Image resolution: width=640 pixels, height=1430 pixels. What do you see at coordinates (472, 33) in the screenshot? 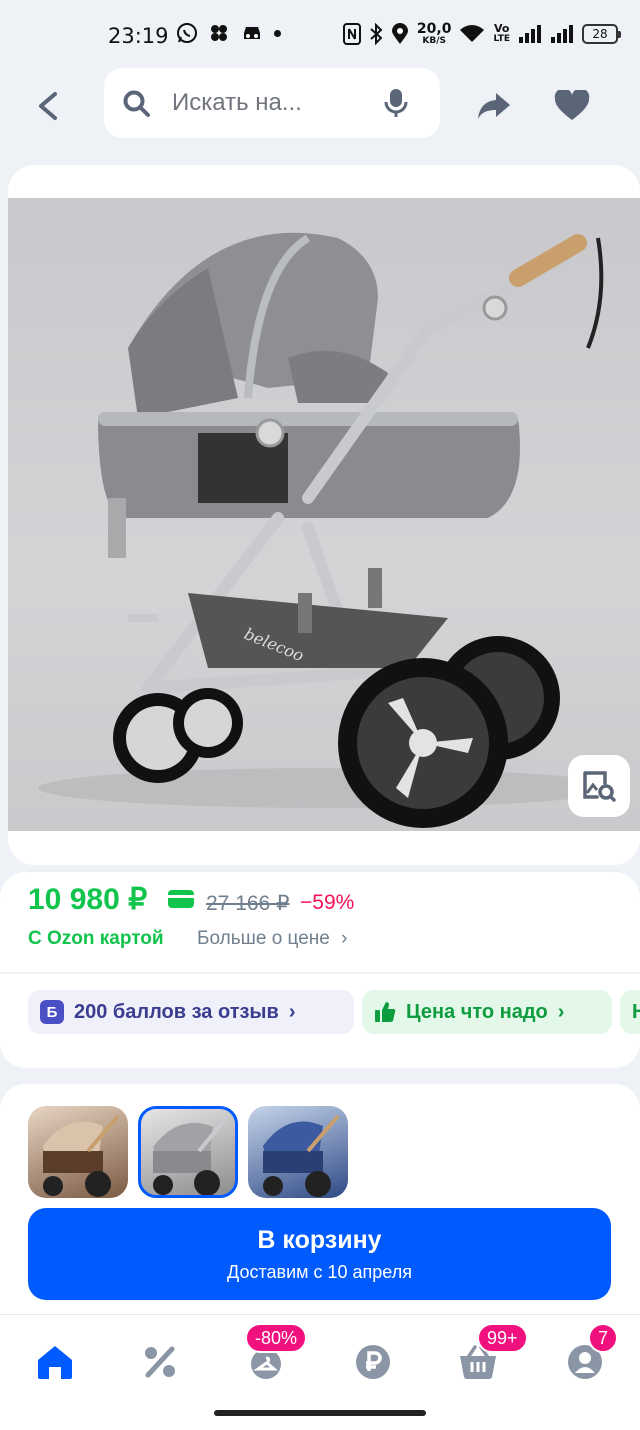
I see `wifi-icon` at bounding box center [472, 33].